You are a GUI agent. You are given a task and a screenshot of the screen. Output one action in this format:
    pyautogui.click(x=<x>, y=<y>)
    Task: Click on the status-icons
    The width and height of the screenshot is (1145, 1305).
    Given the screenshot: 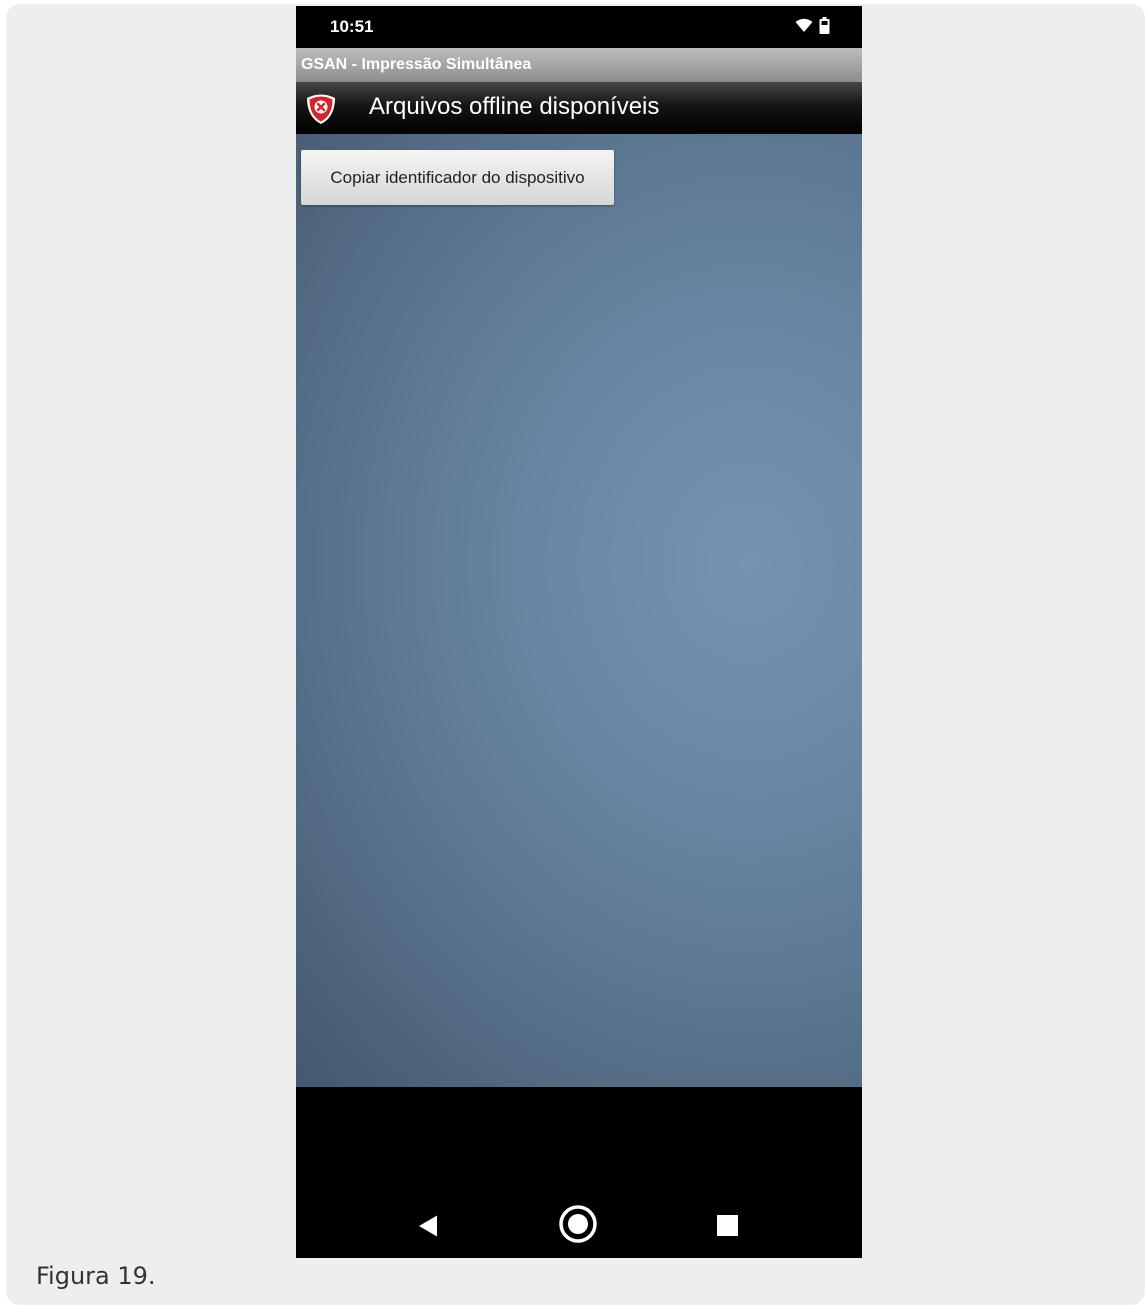 What is the action you would take?
    pyautogui.click(x=812, y=27)
    